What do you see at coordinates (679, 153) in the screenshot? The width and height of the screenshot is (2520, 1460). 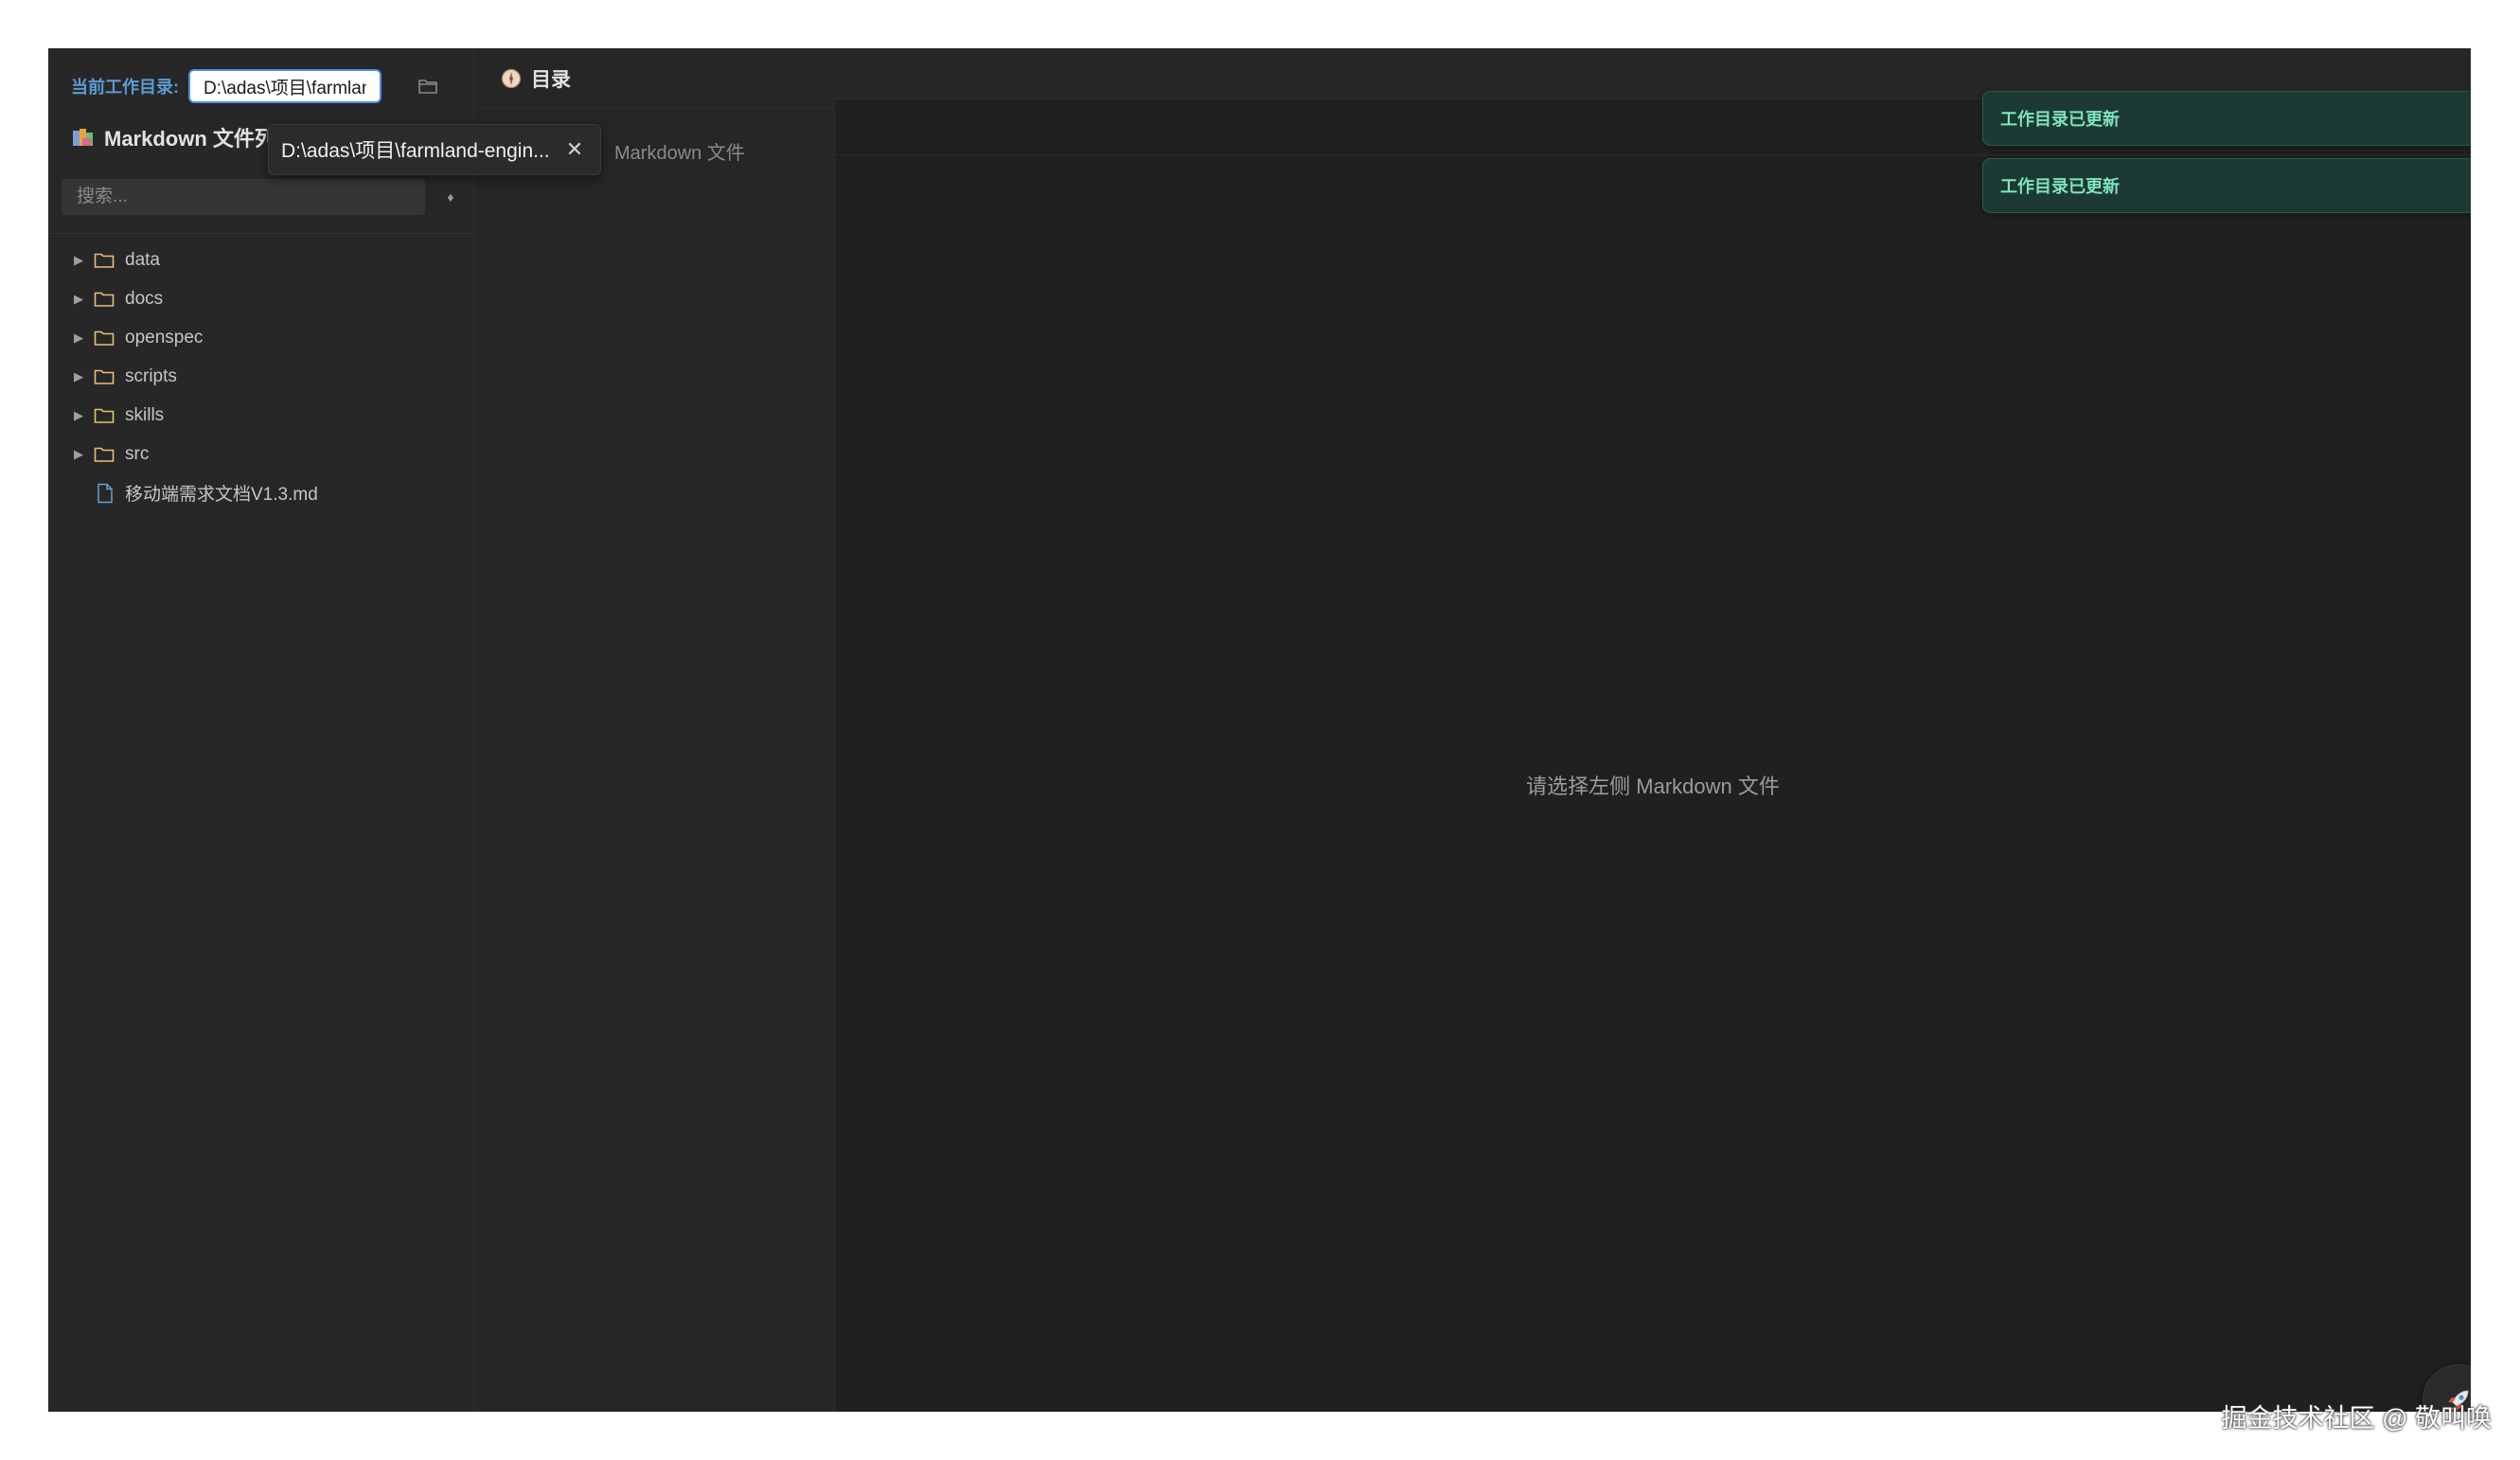 I see `toc-empty-hint: Markdown 文件` at bounding box center [679, 153].